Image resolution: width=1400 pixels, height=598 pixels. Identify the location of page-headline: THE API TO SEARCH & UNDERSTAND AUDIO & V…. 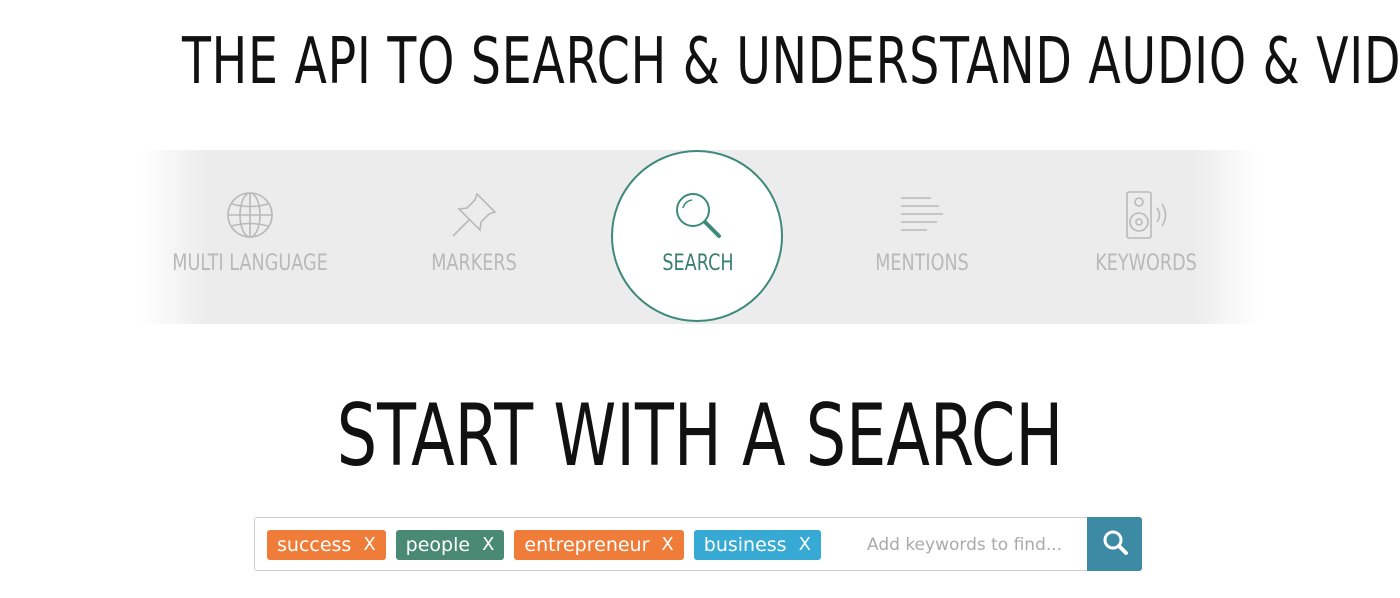
(791, 62).